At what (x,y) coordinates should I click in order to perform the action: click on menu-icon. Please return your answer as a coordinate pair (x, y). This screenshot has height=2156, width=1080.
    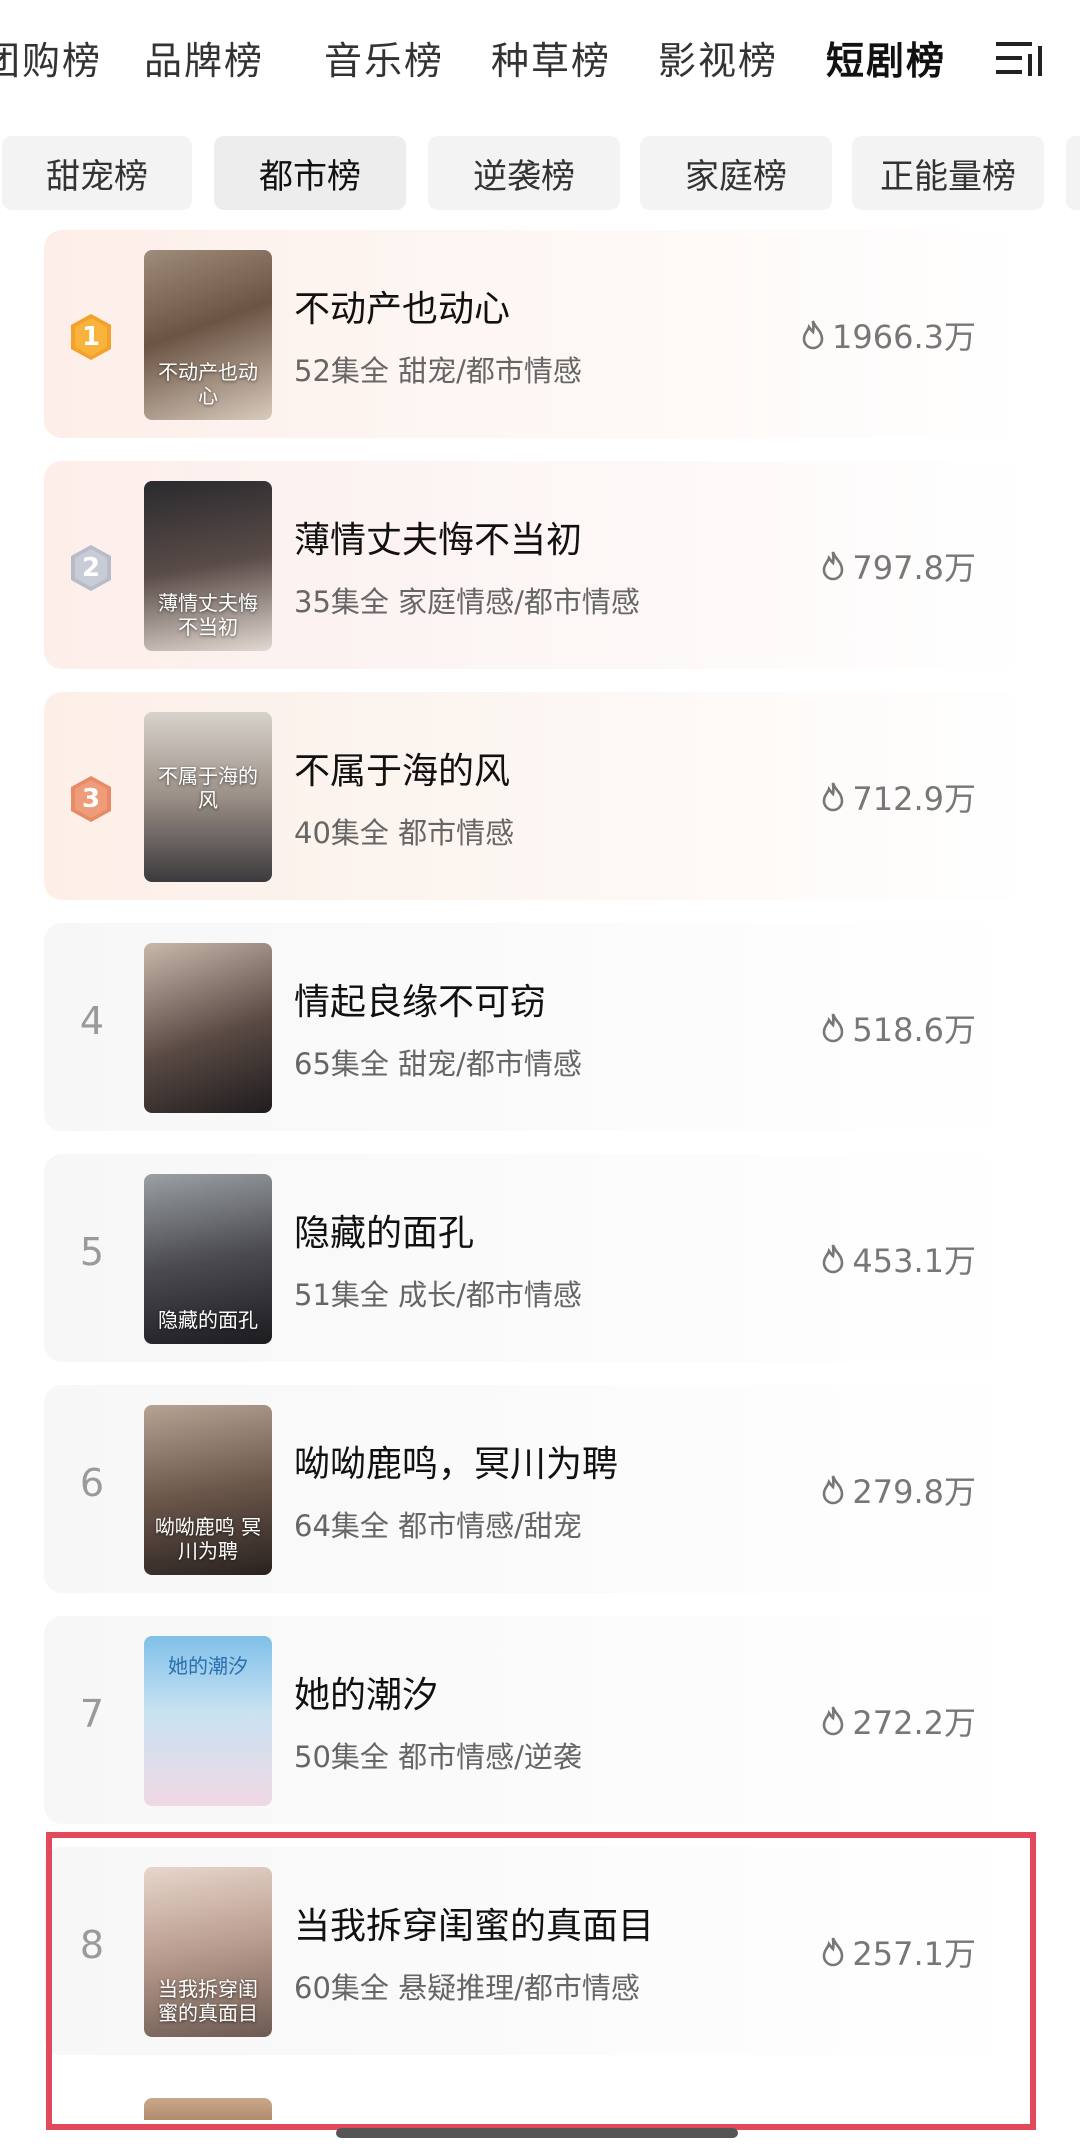
    Looking at the image, I should click on (1018, 59).